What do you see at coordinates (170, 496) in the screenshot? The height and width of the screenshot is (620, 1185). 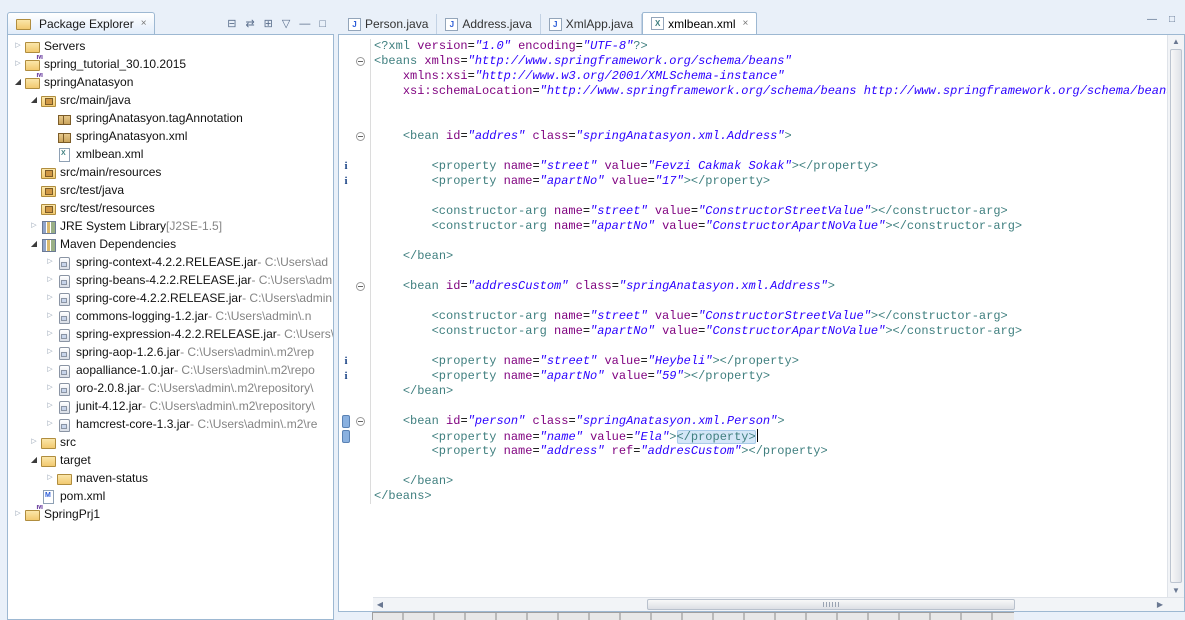 I see `tree-item: pom.xml` at bounding box center [170, 496].